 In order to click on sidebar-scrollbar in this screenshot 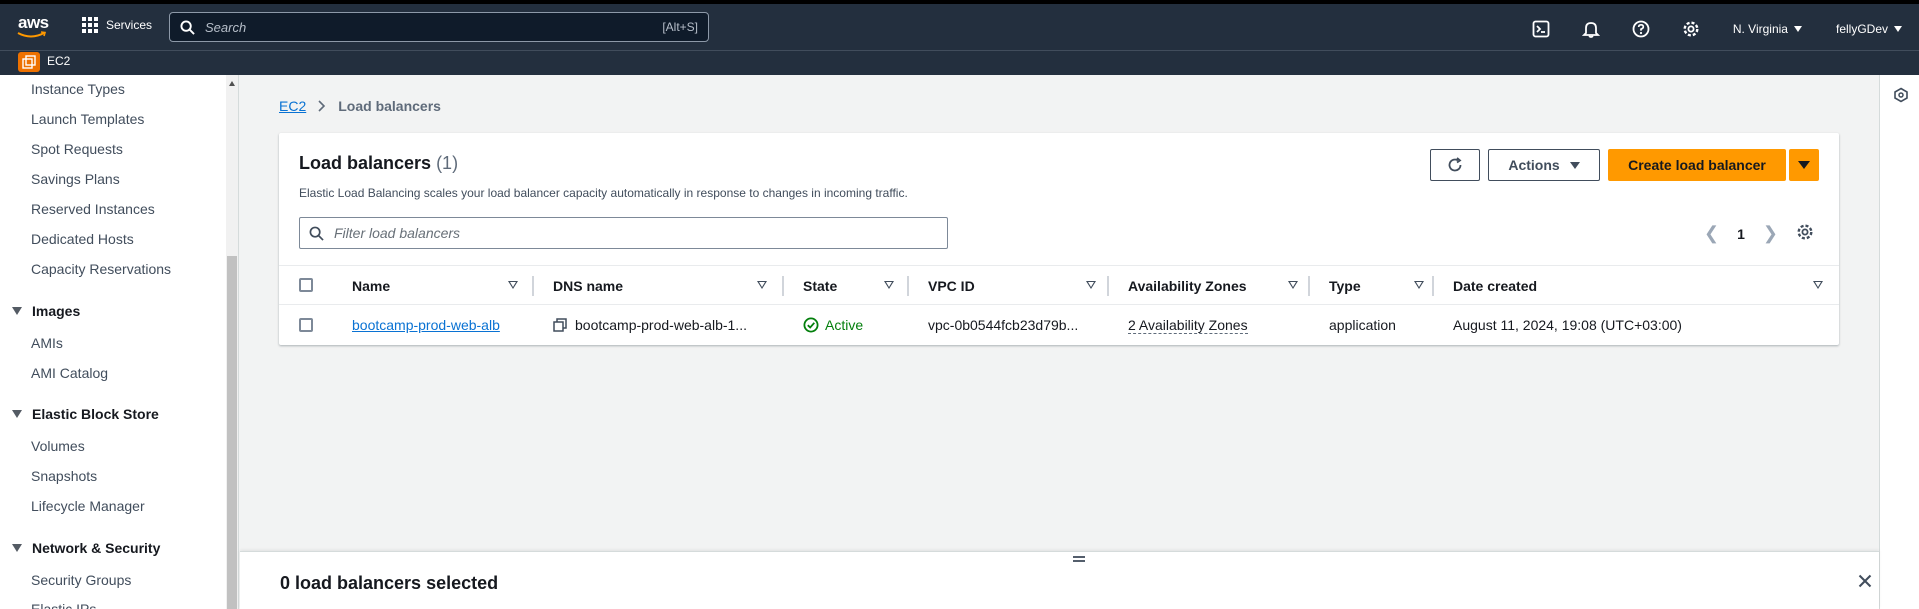, I will do `click(232, 342)`.